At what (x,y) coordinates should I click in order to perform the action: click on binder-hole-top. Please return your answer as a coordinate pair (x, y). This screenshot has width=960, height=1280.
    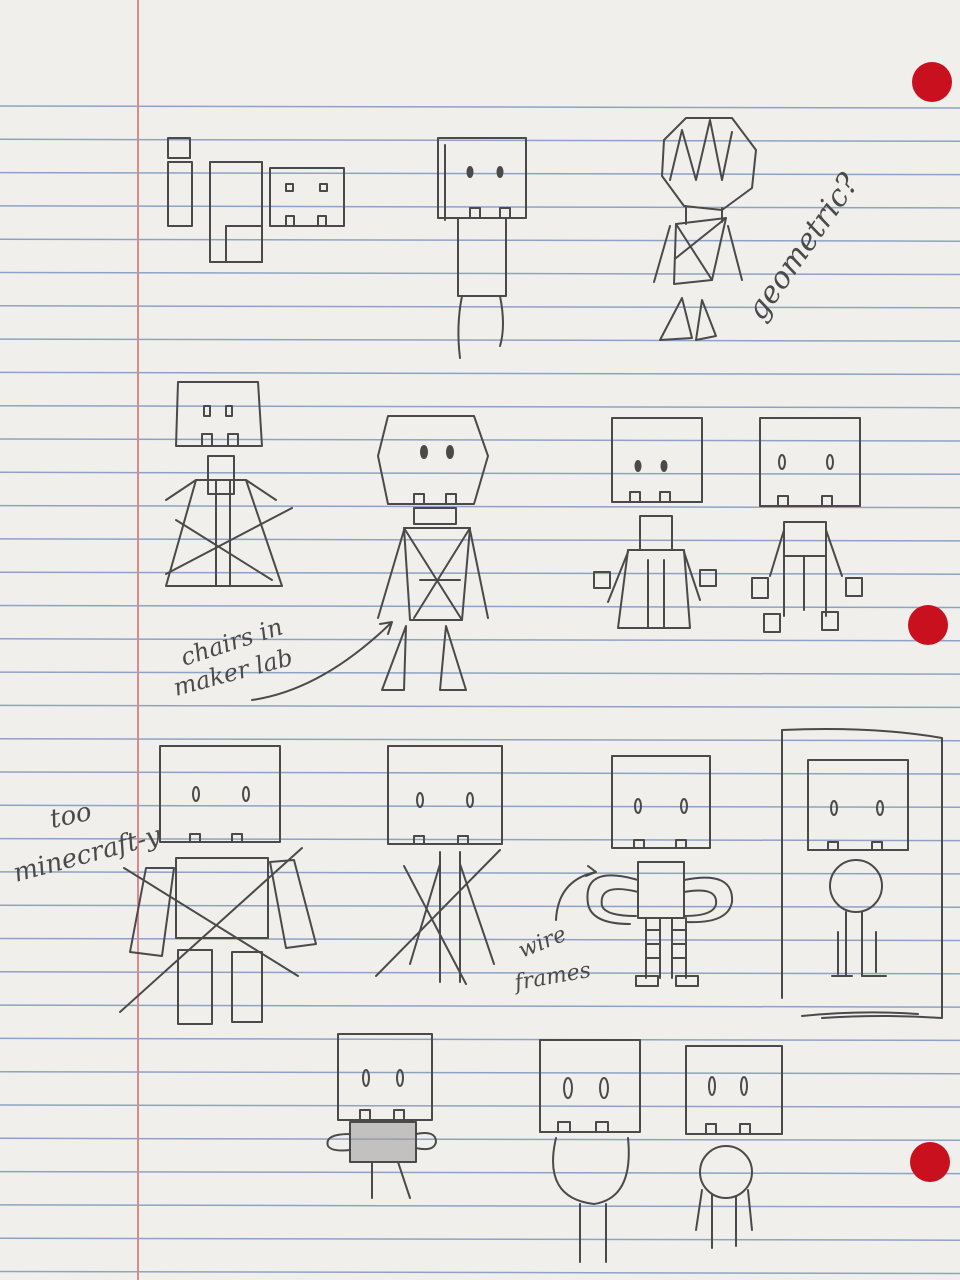
    Looking at the image, I should click on (932, 82).